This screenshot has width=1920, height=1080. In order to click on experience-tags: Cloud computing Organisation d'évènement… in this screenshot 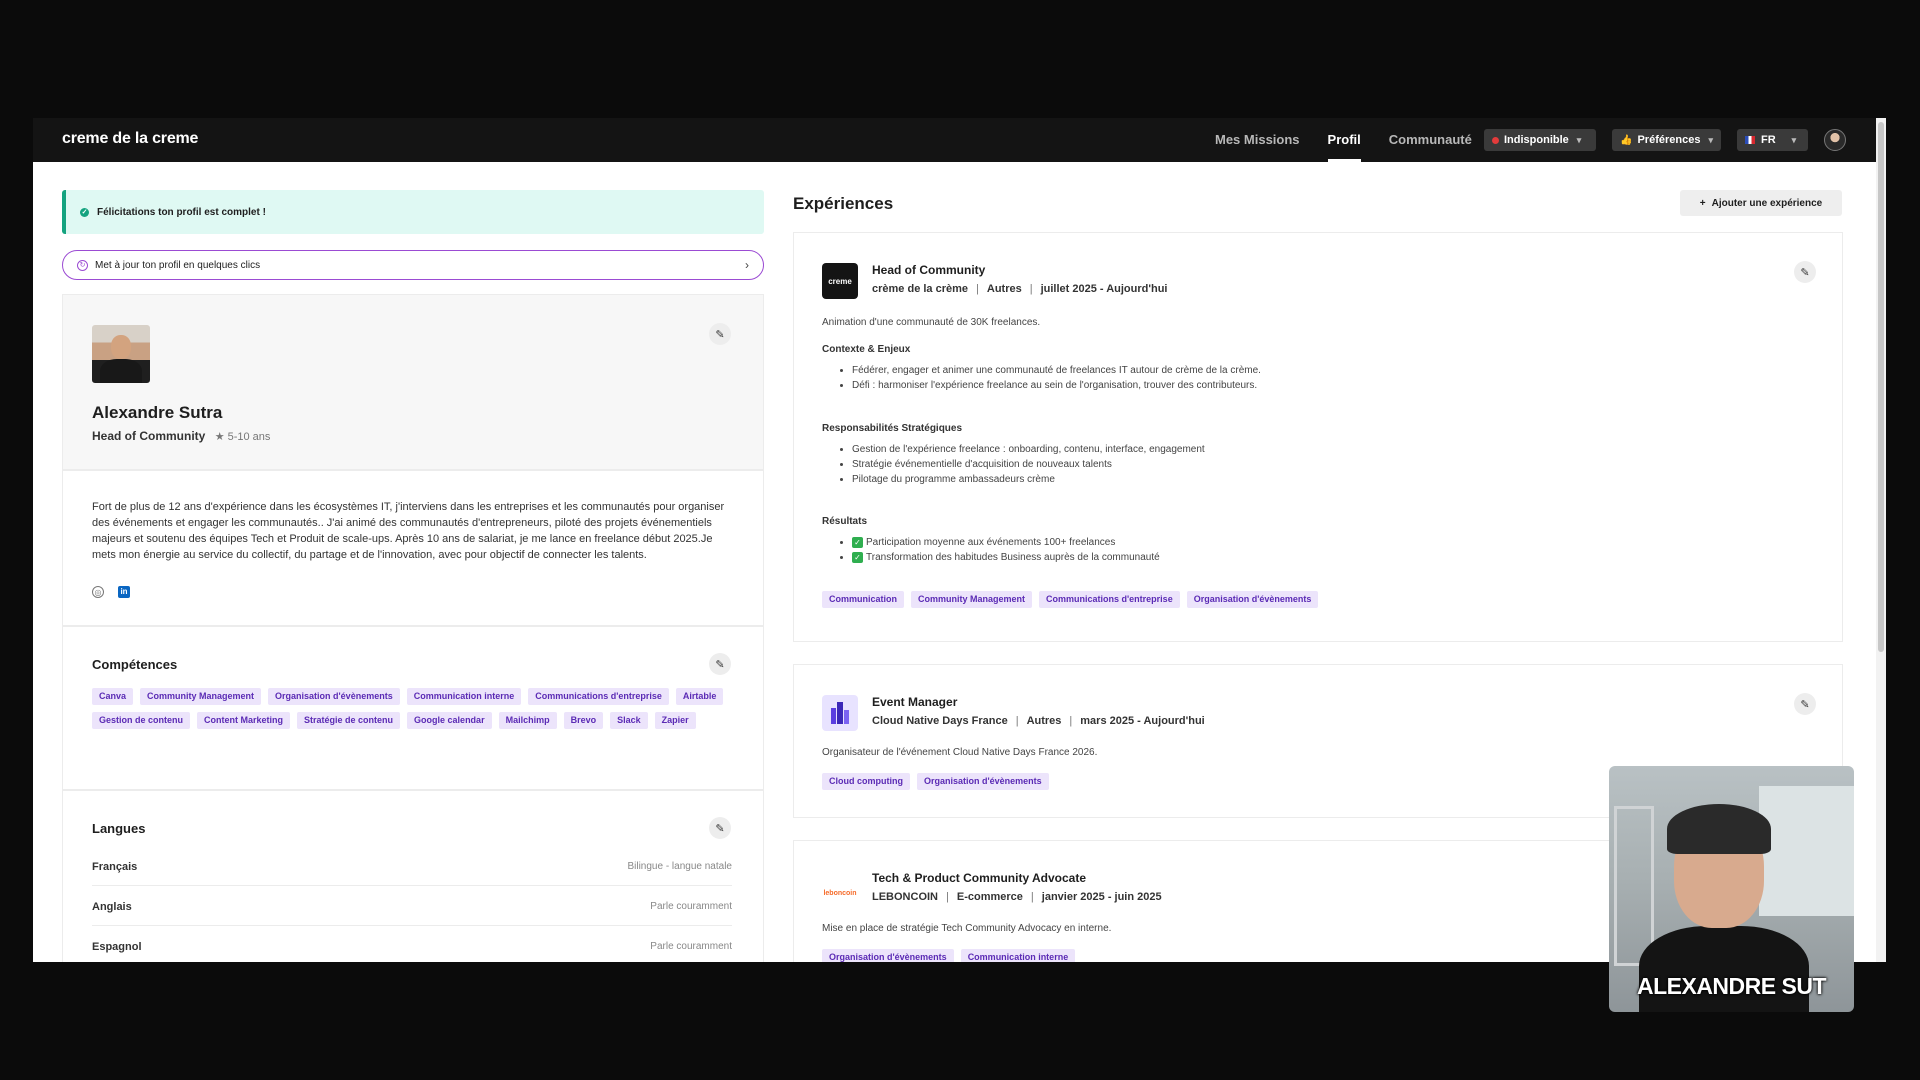, I will do `click(939, 785)`.